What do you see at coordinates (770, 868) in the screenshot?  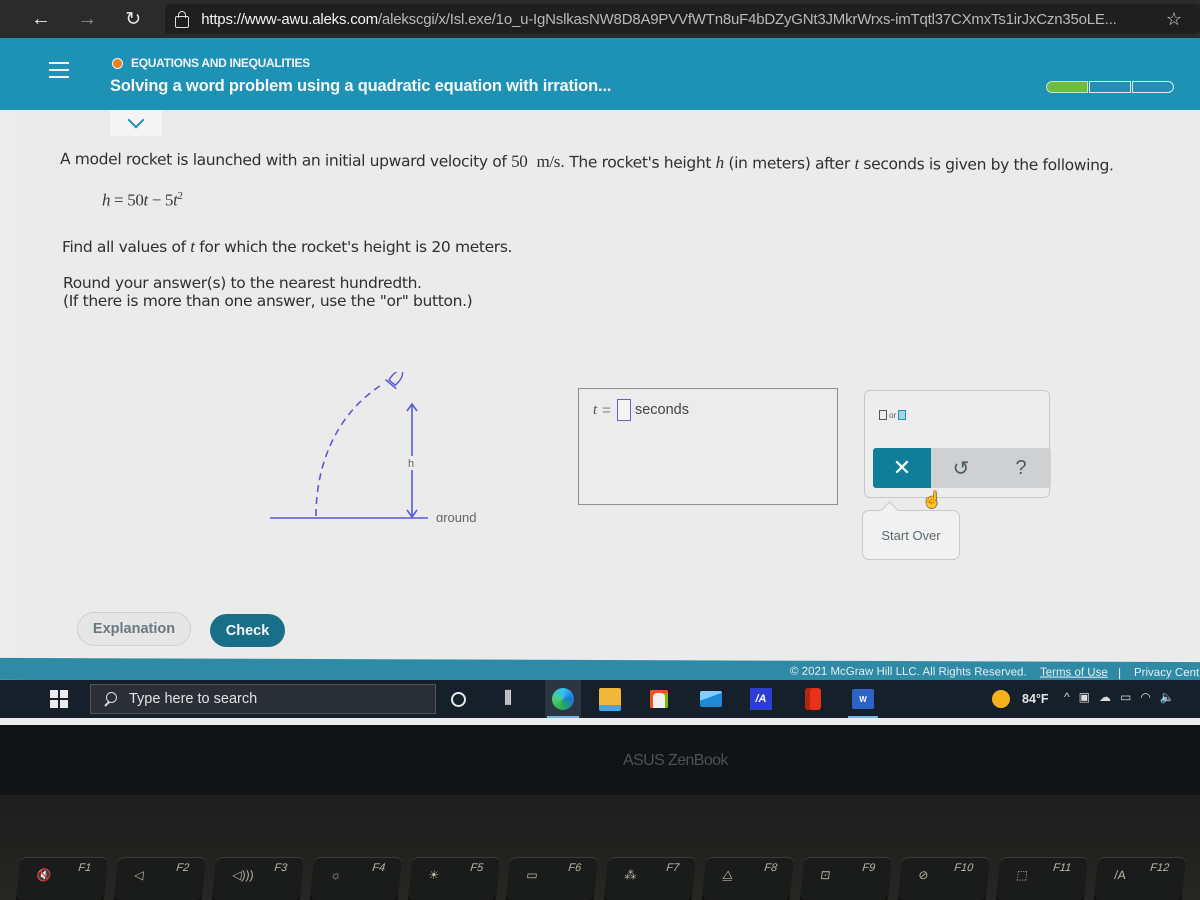 I see `function-key-label: F8` at bounding box center [770, 868].